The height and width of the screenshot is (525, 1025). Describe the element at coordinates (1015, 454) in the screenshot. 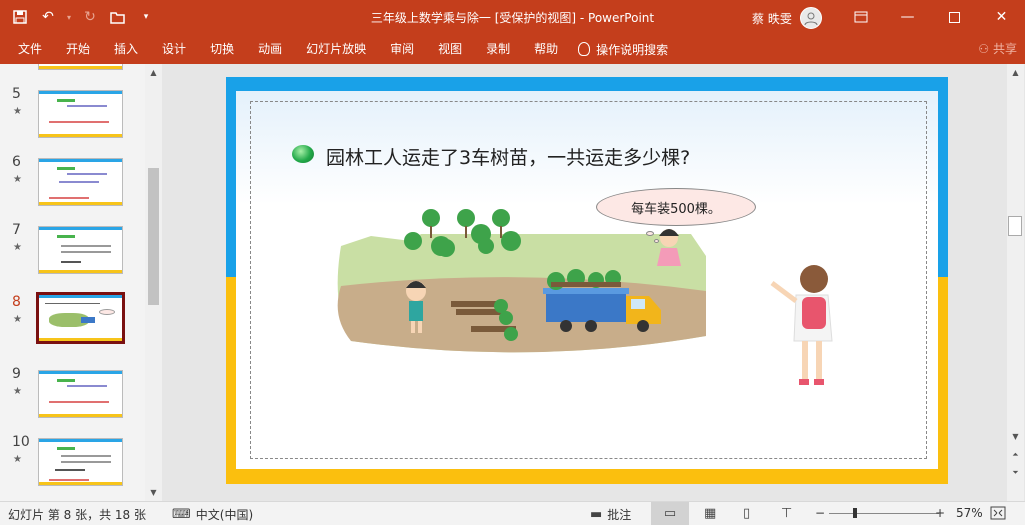

I see `previous-slide-icon: ⏶` at that location.